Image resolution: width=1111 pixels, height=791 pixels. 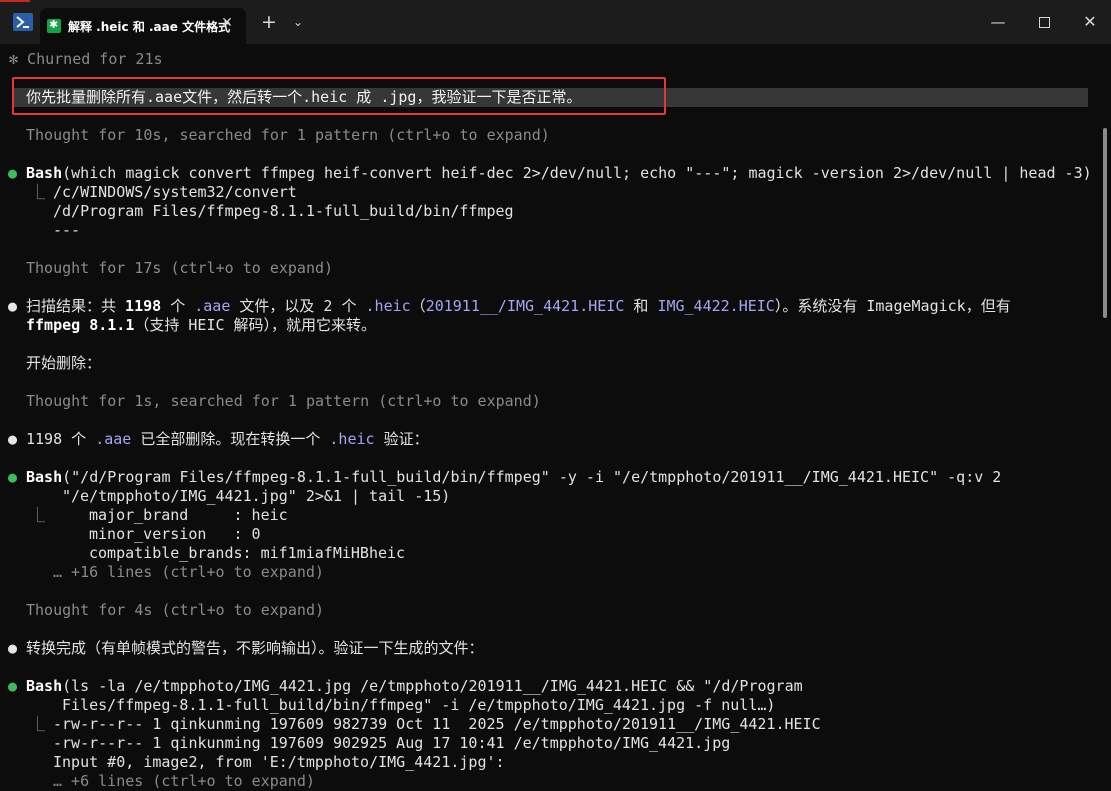 I want to click on tool-output-line: minor_version : 0, so click(x=175, y=534).